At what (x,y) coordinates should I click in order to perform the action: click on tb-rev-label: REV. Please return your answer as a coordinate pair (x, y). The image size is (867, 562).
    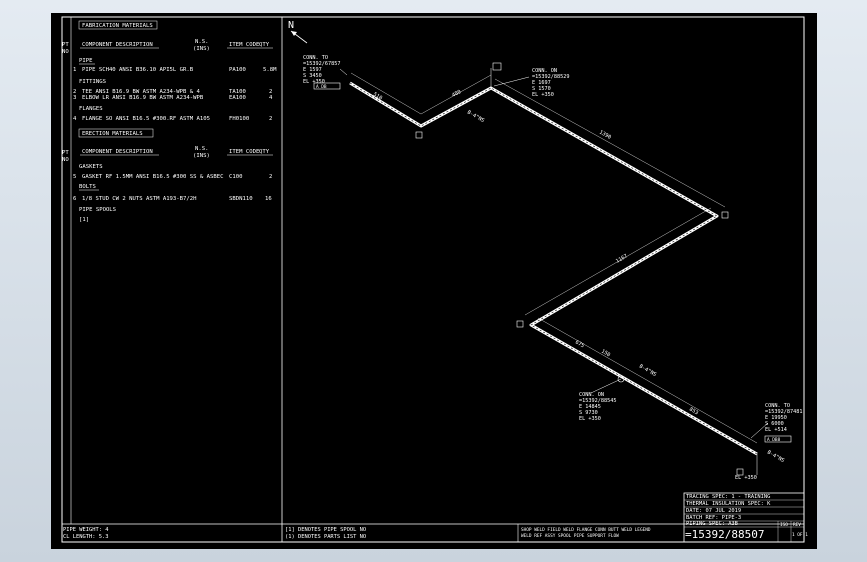
    Looking at the image, I should click on (797, 525).